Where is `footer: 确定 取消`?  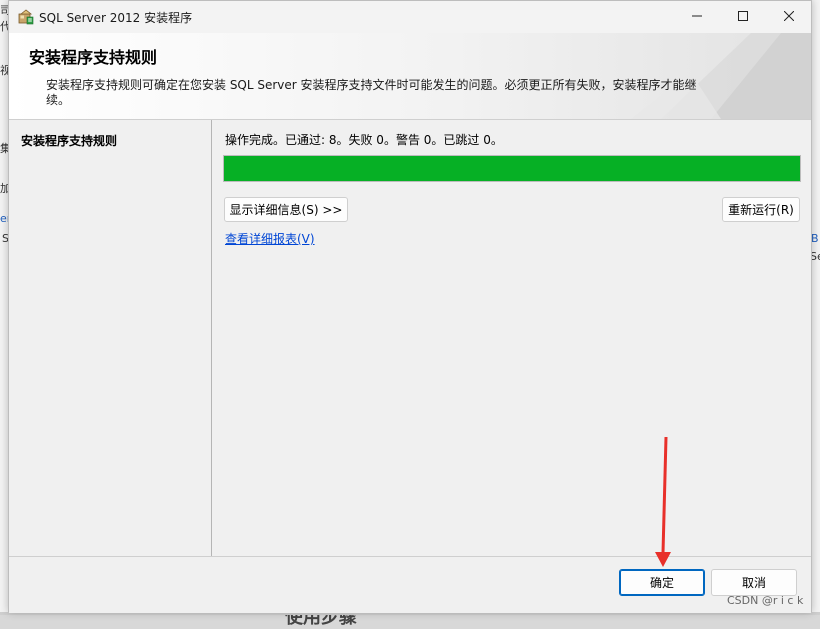
footer: 确定 取消 is located at coordinates (410, 584).